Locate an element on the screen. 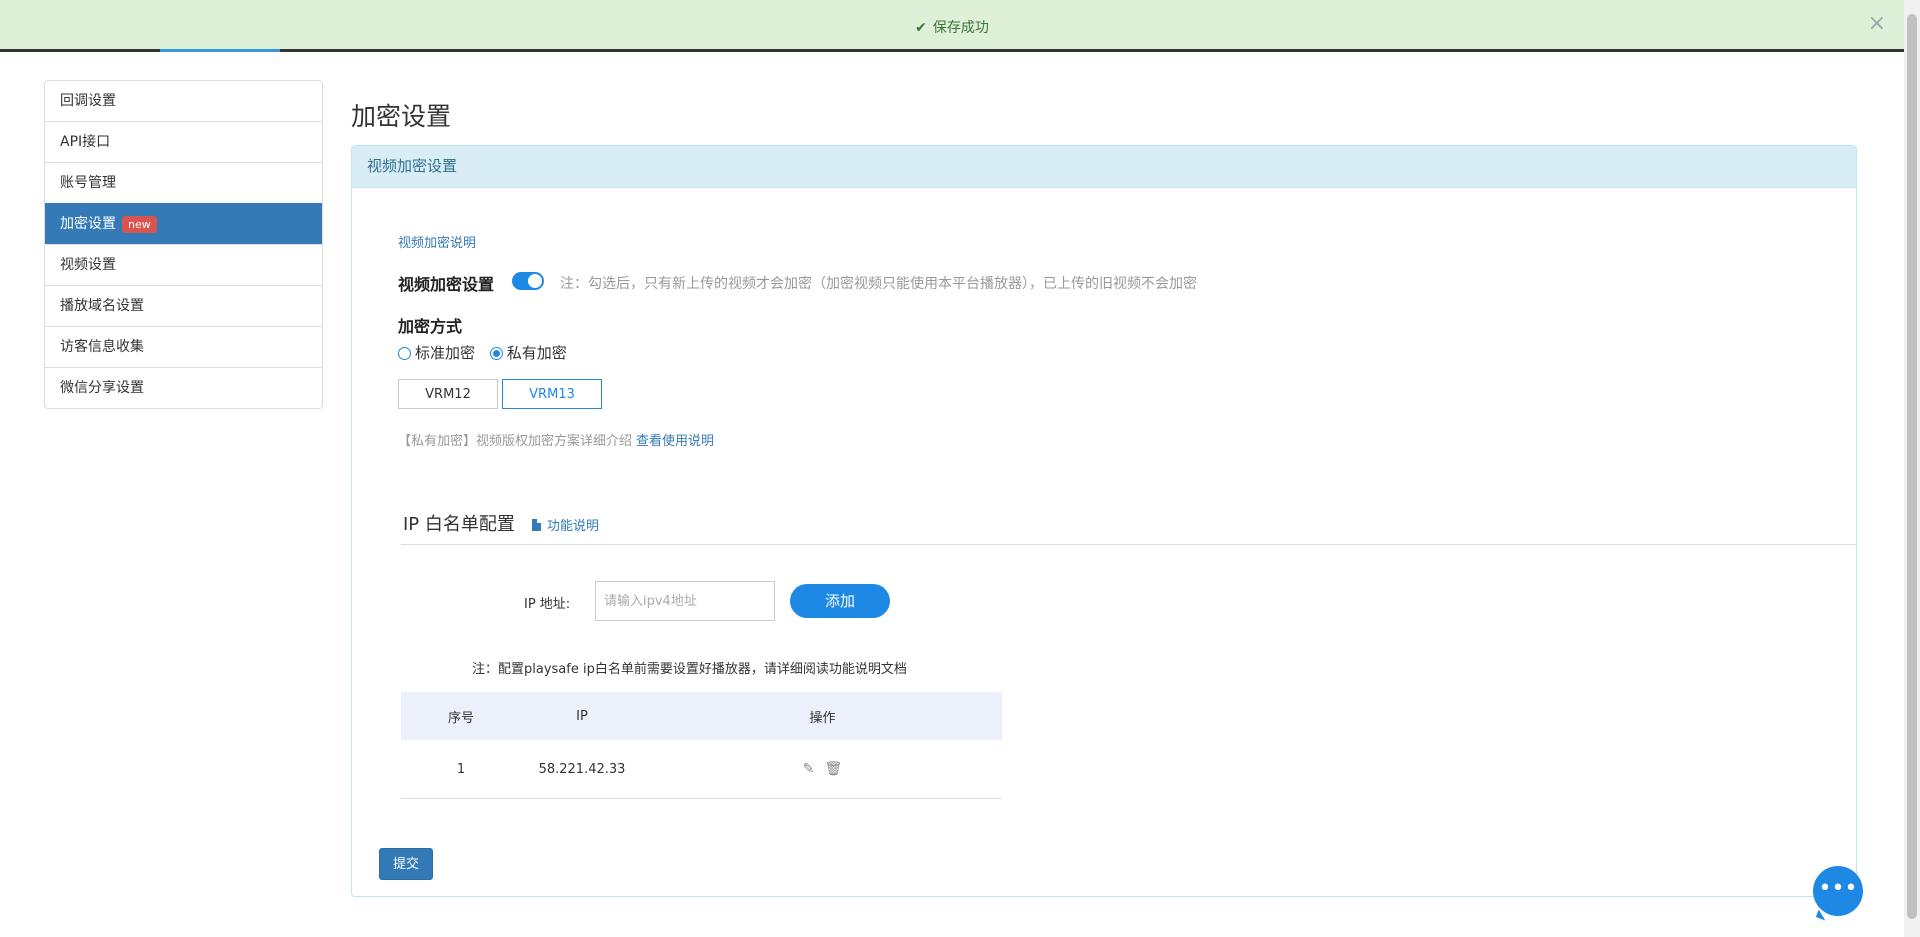 This screenshot has height=937, width=1920. encryption-method-group: 标准加密 私有加密 is located at coordinates (487, 352).